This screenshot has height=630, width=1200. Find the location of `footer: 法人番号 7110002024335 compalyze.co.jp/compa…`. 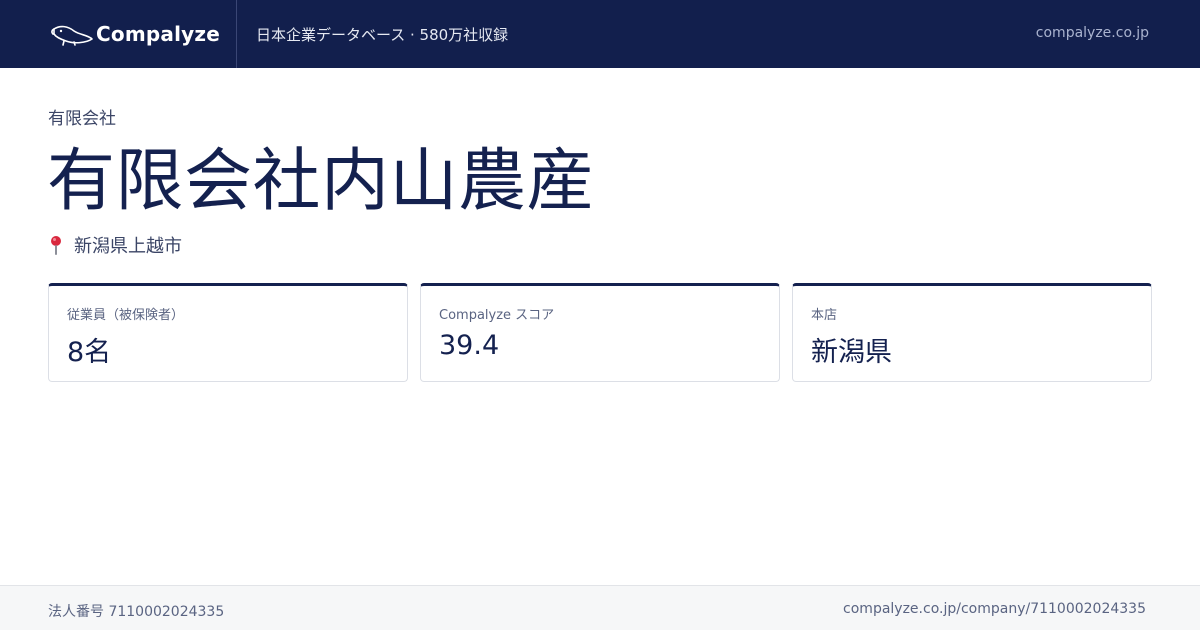

footer: 法人番号 7110002024335 compalyze.co.jp/compa… is located at coordinates (600, 607).